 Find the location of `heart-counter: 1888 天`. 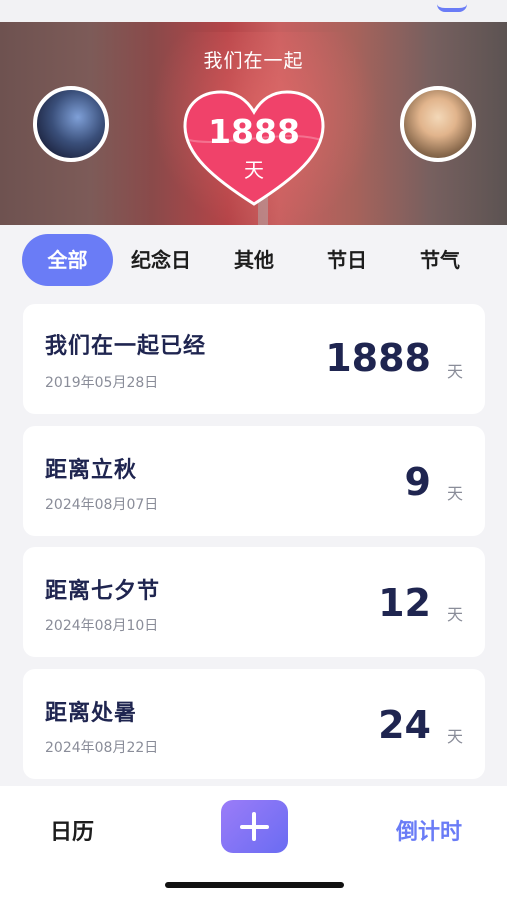

heart-counter: 1888 天 is located at coordinates (254, 149).